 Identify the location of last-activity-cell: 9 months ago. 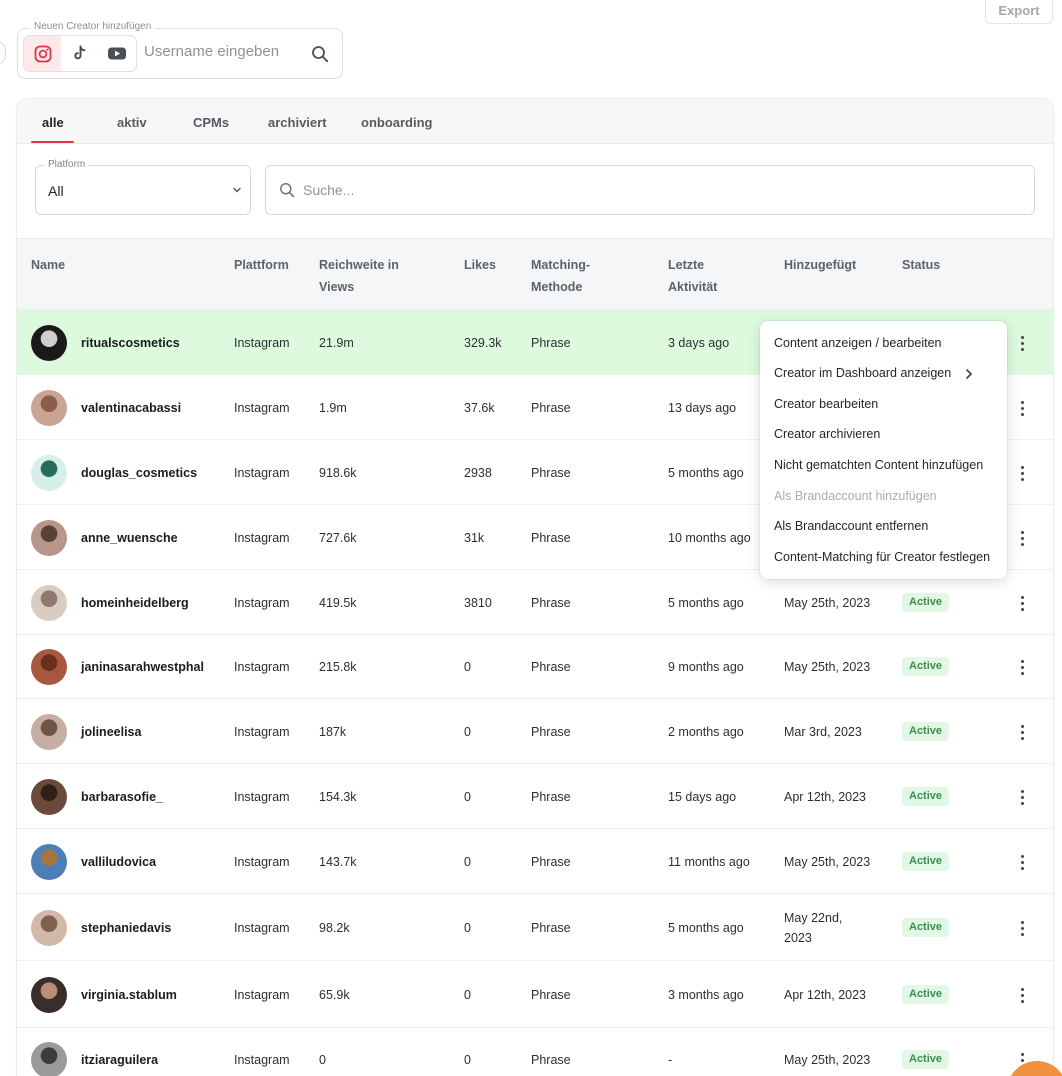
(706, 667).